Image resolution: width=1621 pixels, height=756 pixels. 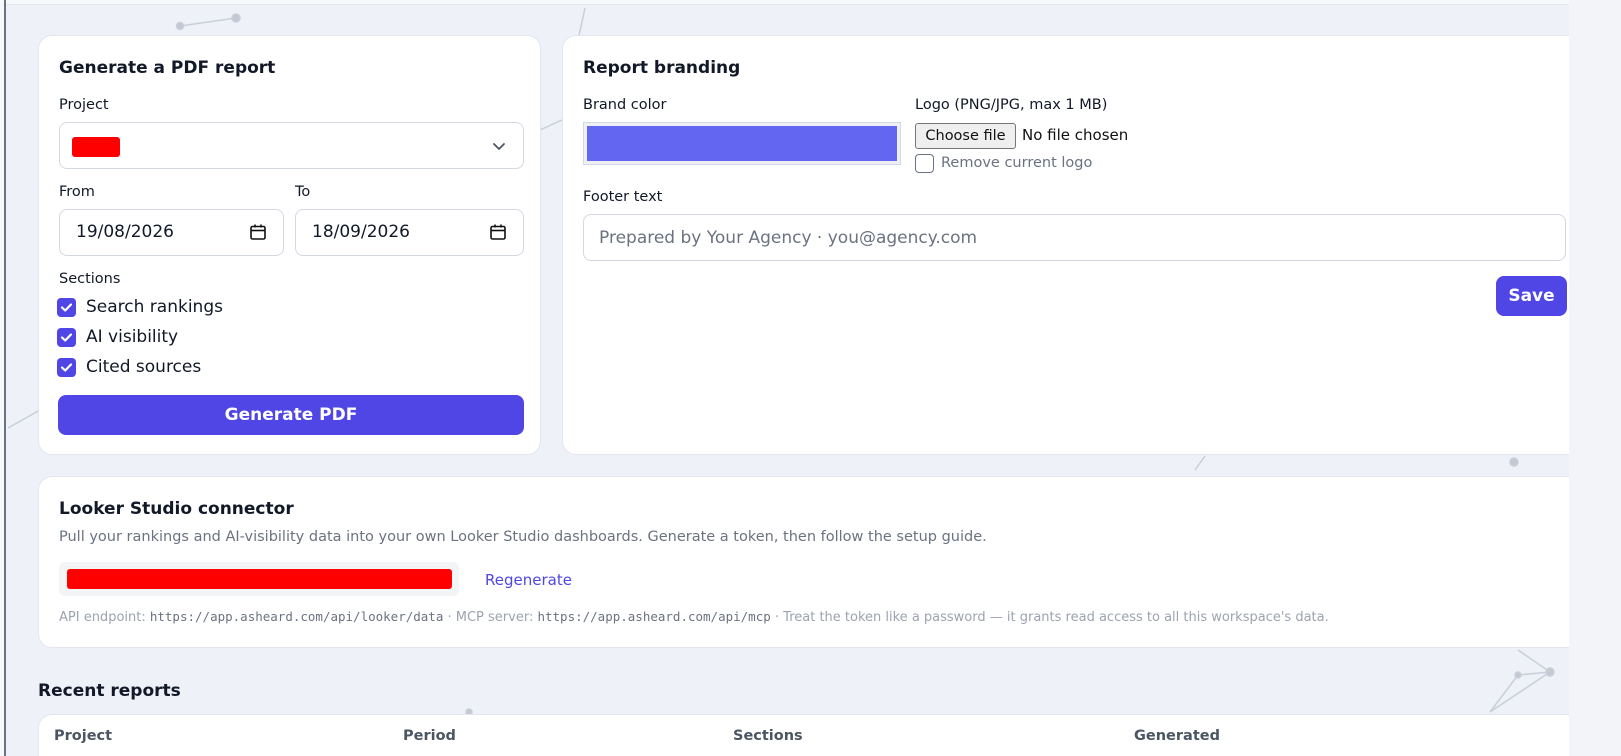 I want to click on footer-text-field, so click(x=1074, y=237).